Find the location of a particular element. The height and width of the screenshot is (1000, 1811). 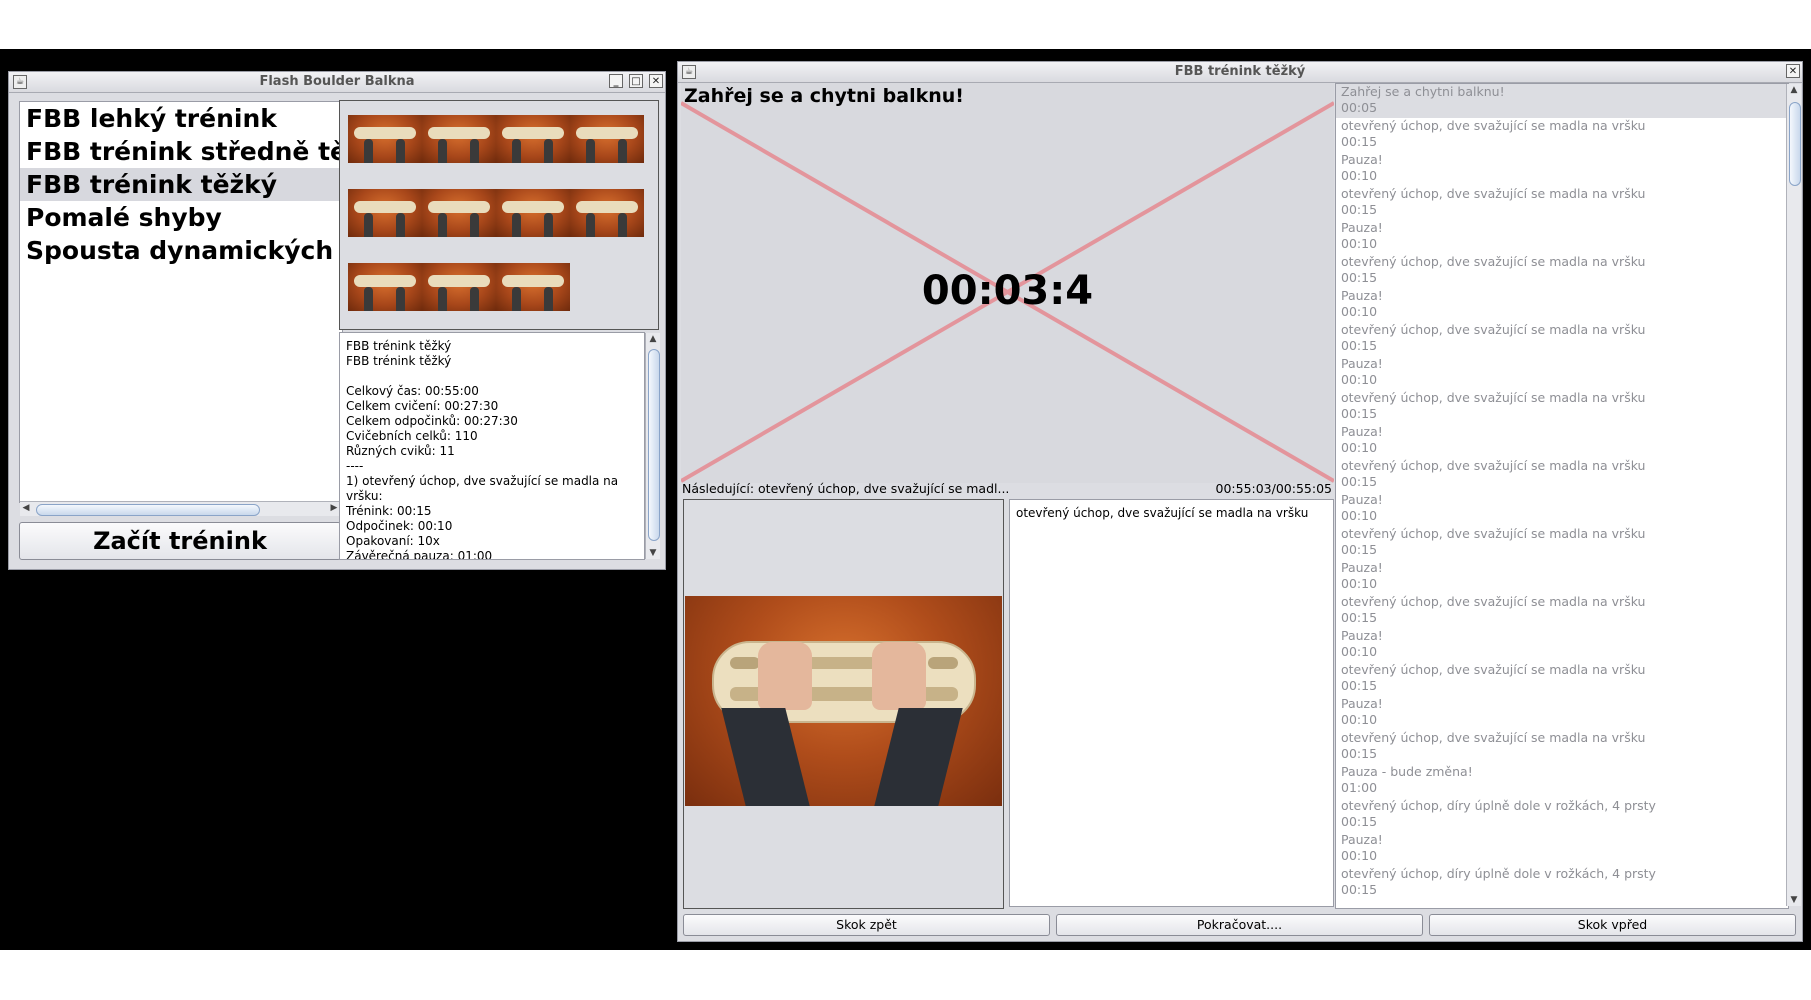

workout-list-item: FBB trénink středně těžký is located at coordinates (181, 151).